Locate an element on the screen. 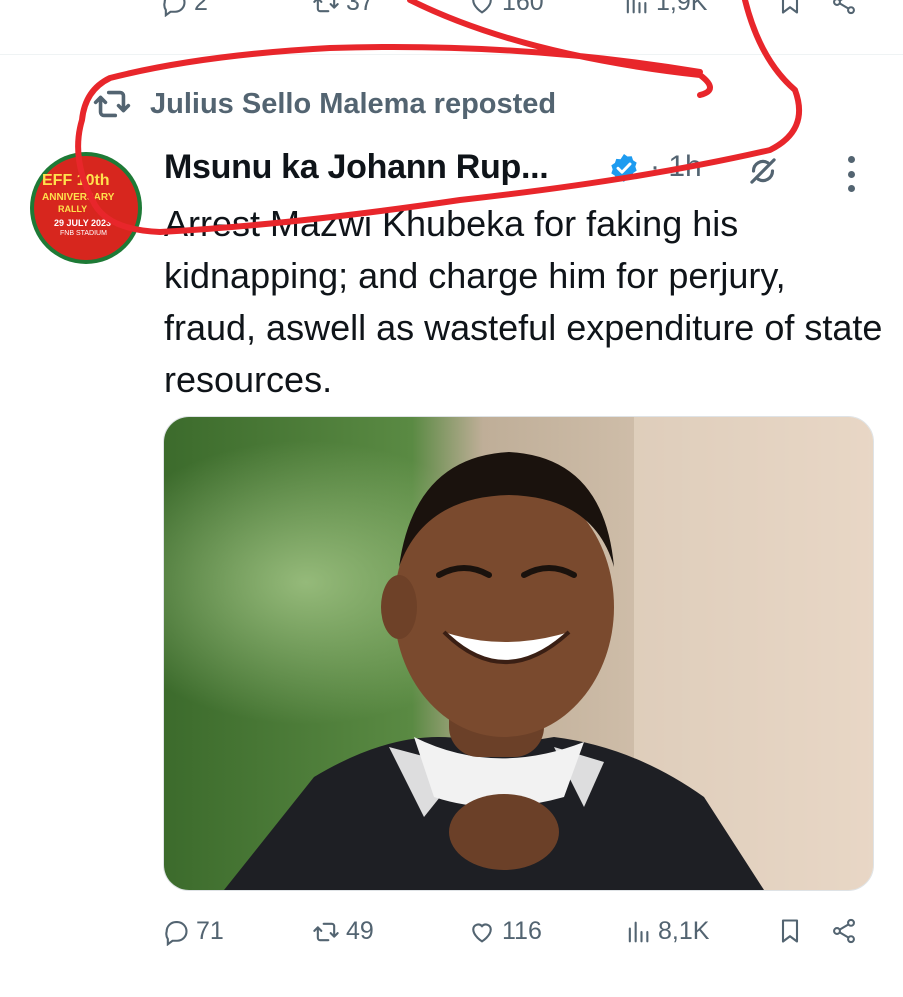 The width and height of the screenshot is (903, 997). repost-count: 37 is located at coordinates (360, 8).